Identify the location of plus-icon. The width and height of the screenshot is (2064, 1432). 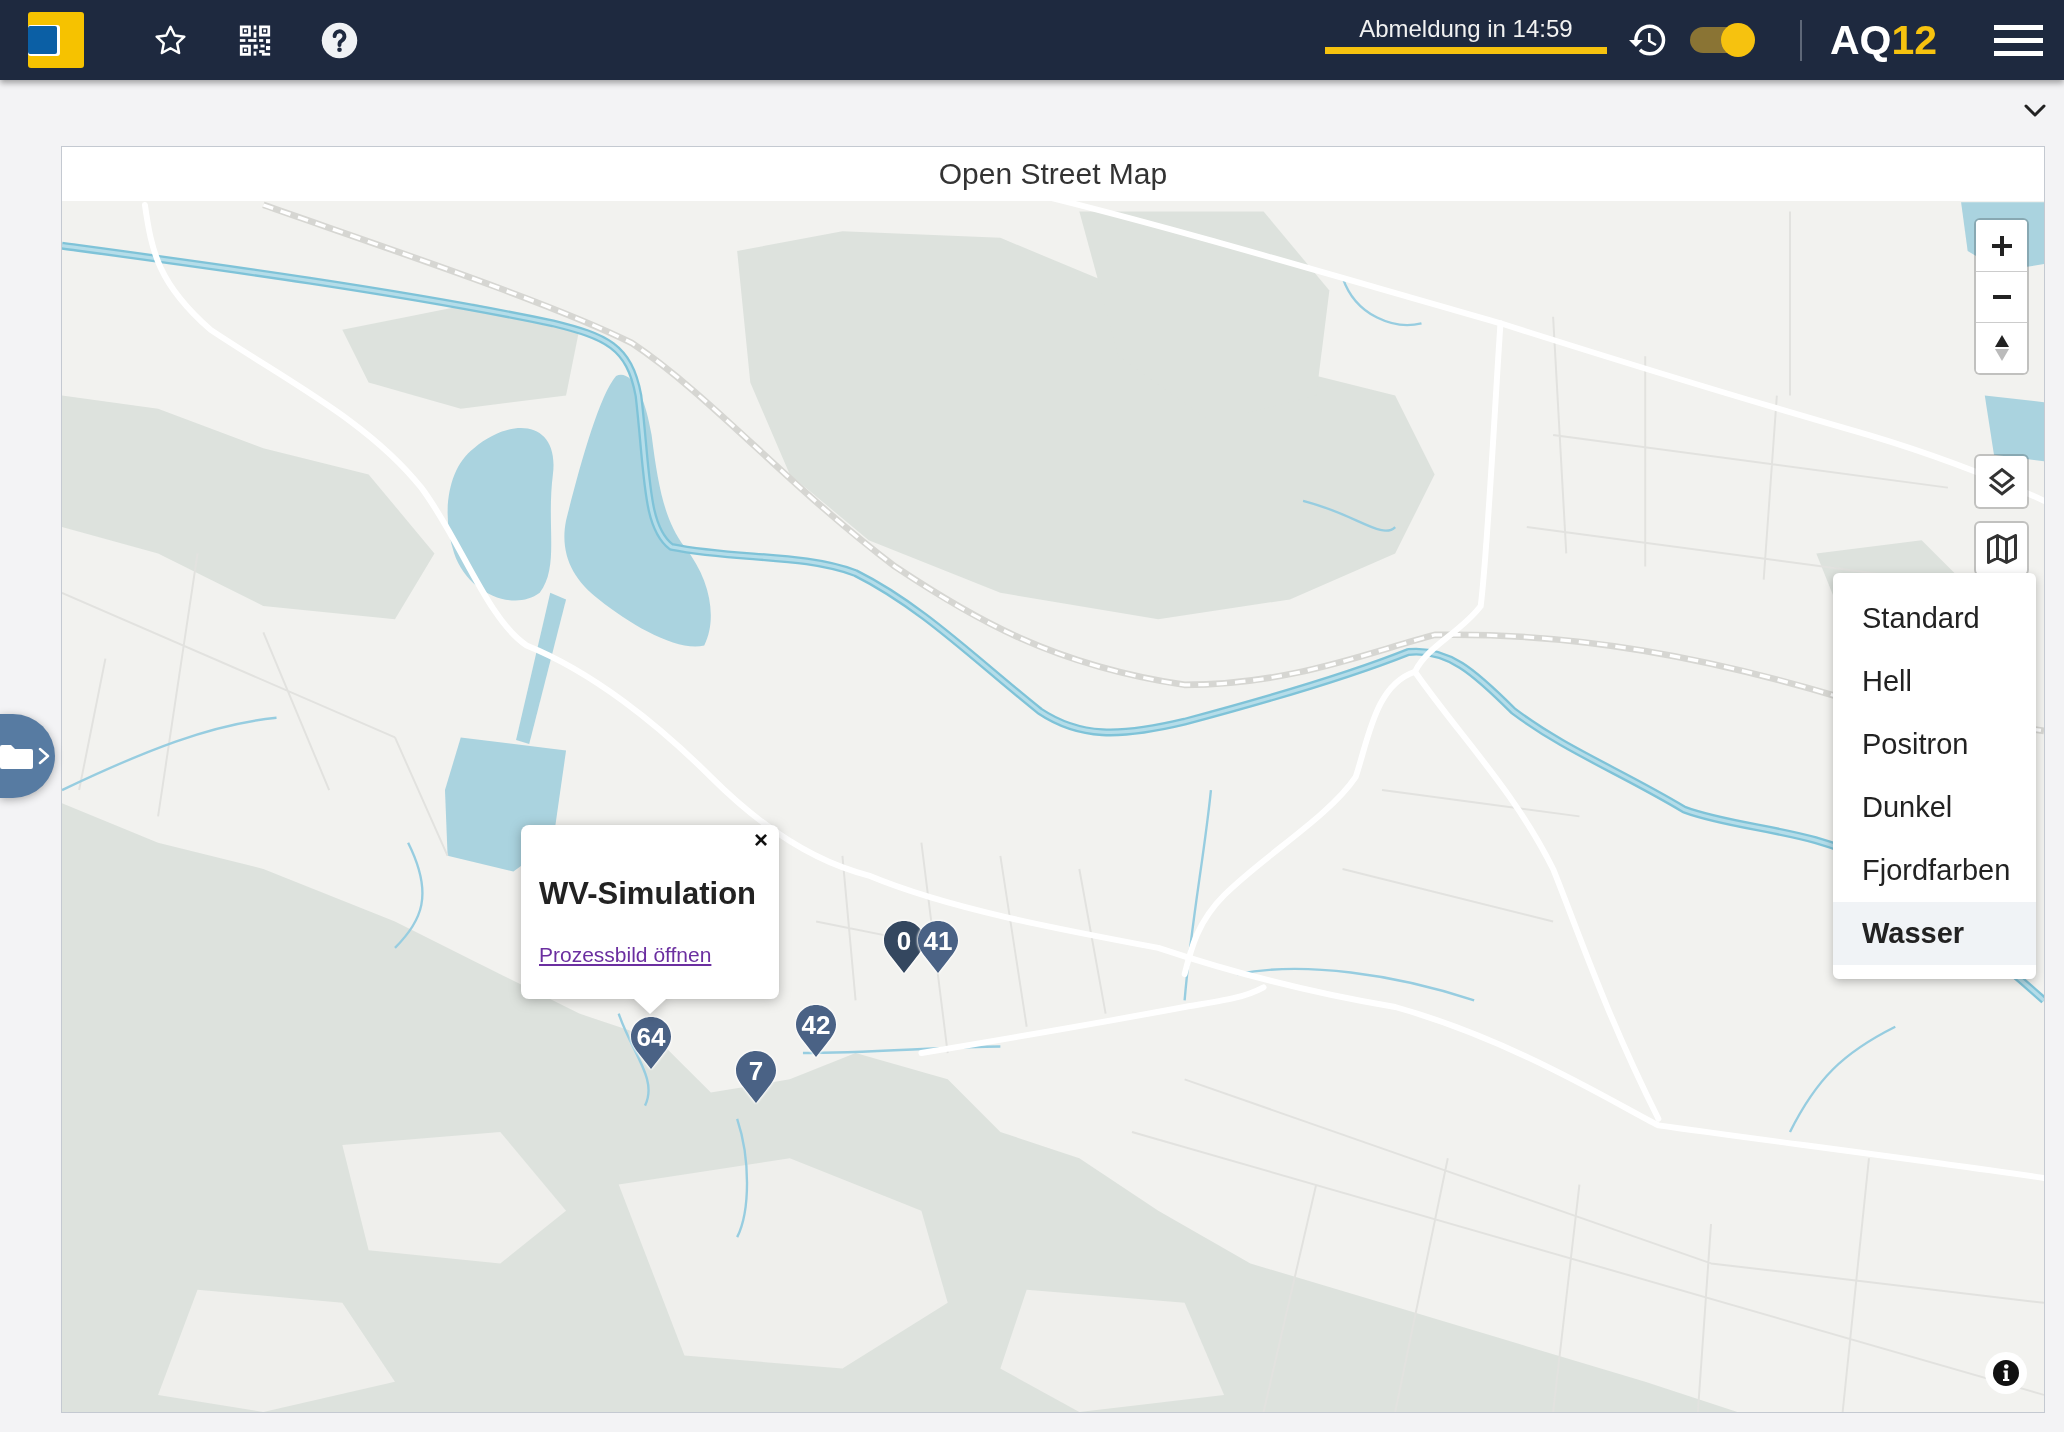
(2001, 245).